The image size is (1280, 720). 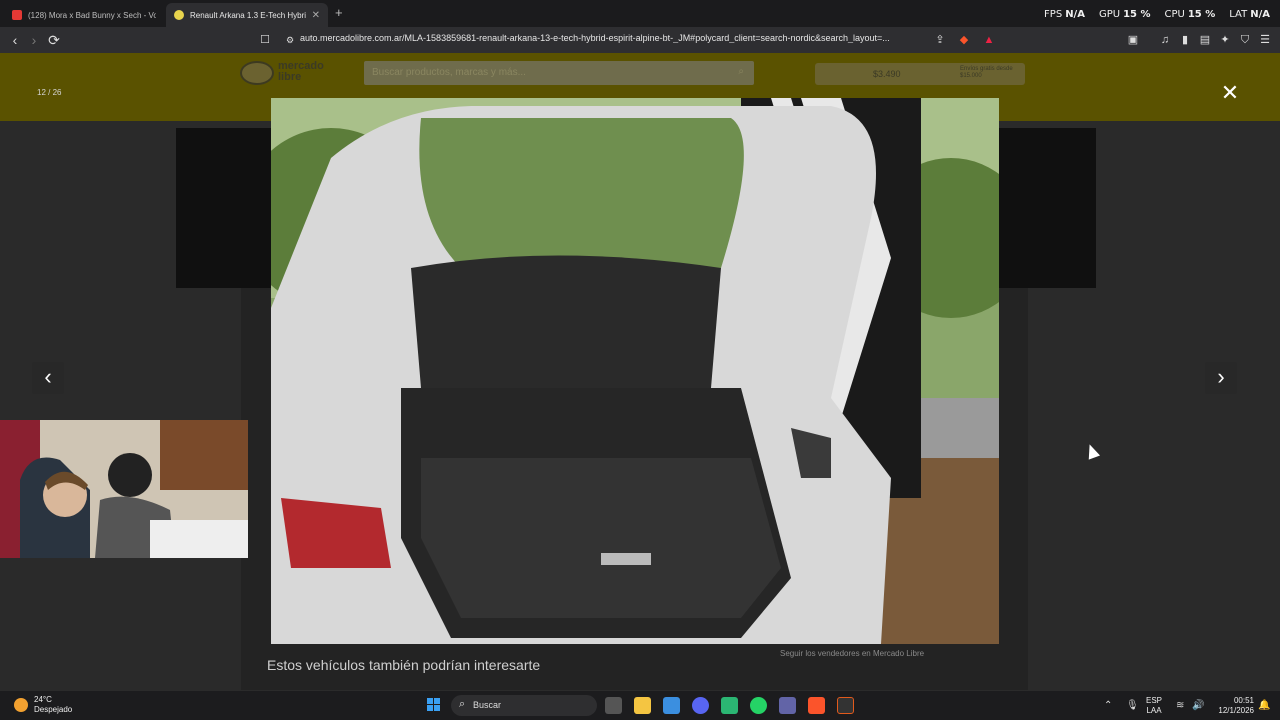 What do you see at coordinates (48, 378) in the screenshot?
I see `prev-image-button: ‹` at bounding box center [48, 378].